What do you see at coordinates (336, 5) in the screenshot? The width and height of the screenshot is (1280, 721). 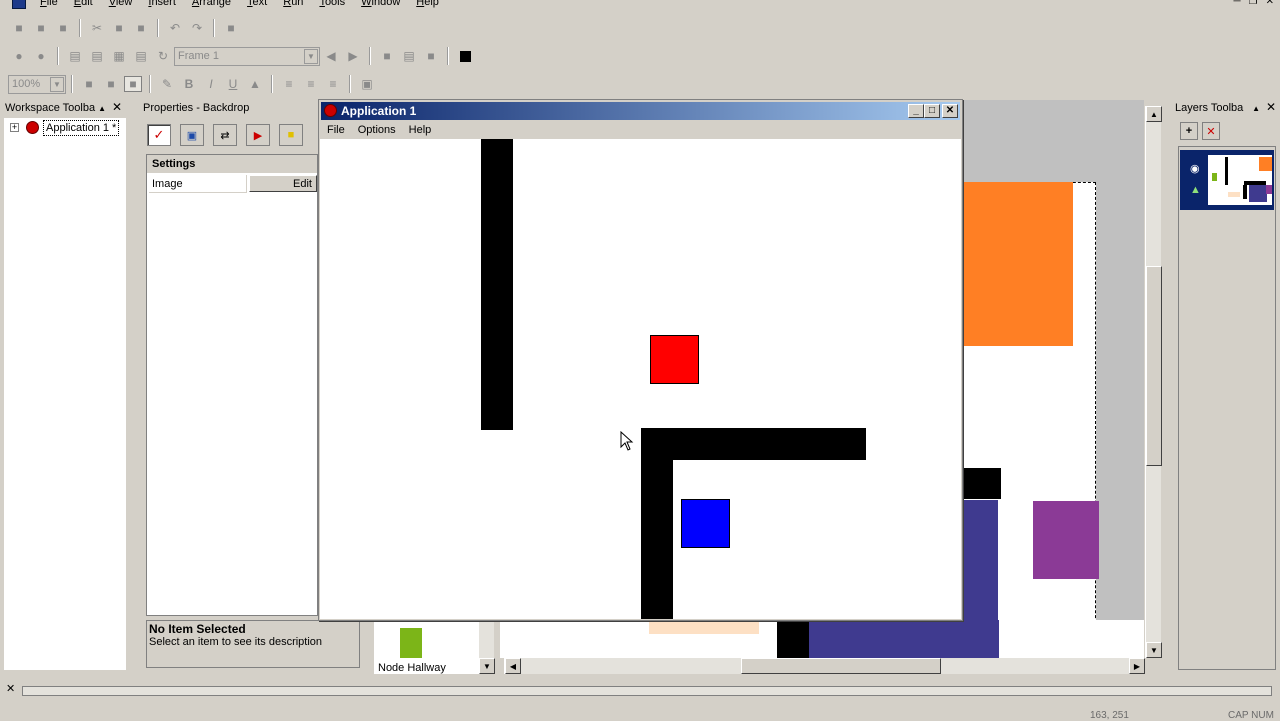 I see `menu-tools: Tools` at bounding box center [336, 5].